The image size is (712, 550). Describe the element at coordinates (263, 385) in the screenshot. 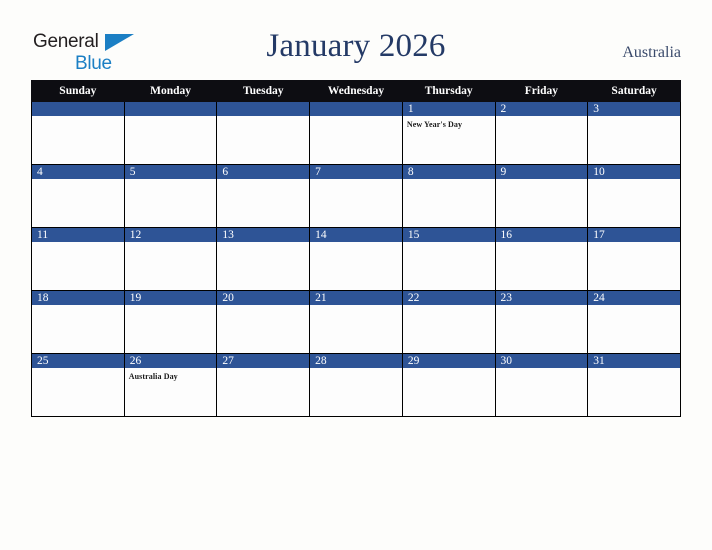

I see `calendar-day-cell: 27` at that location.